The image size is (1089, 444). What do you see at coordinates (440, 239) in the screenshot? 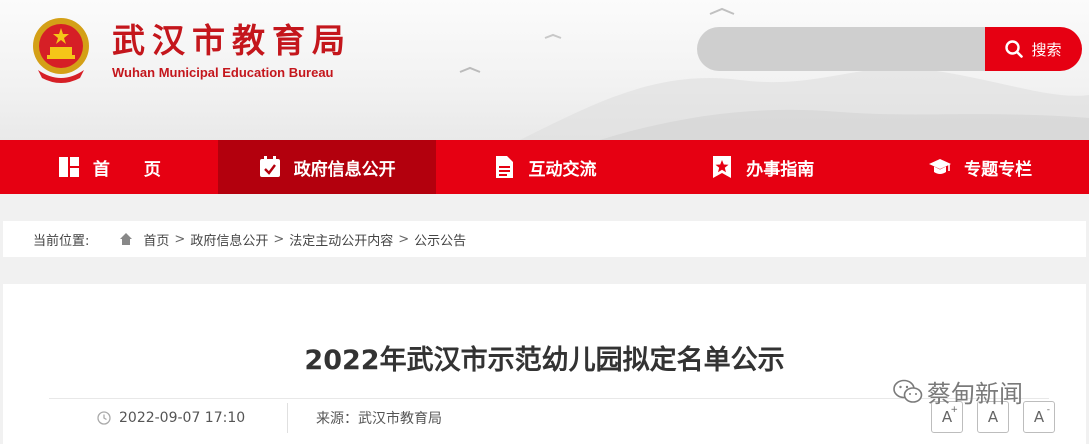
I see `breadcrumb-link-announcements: 公示公告` at bounding box center [440, 239].